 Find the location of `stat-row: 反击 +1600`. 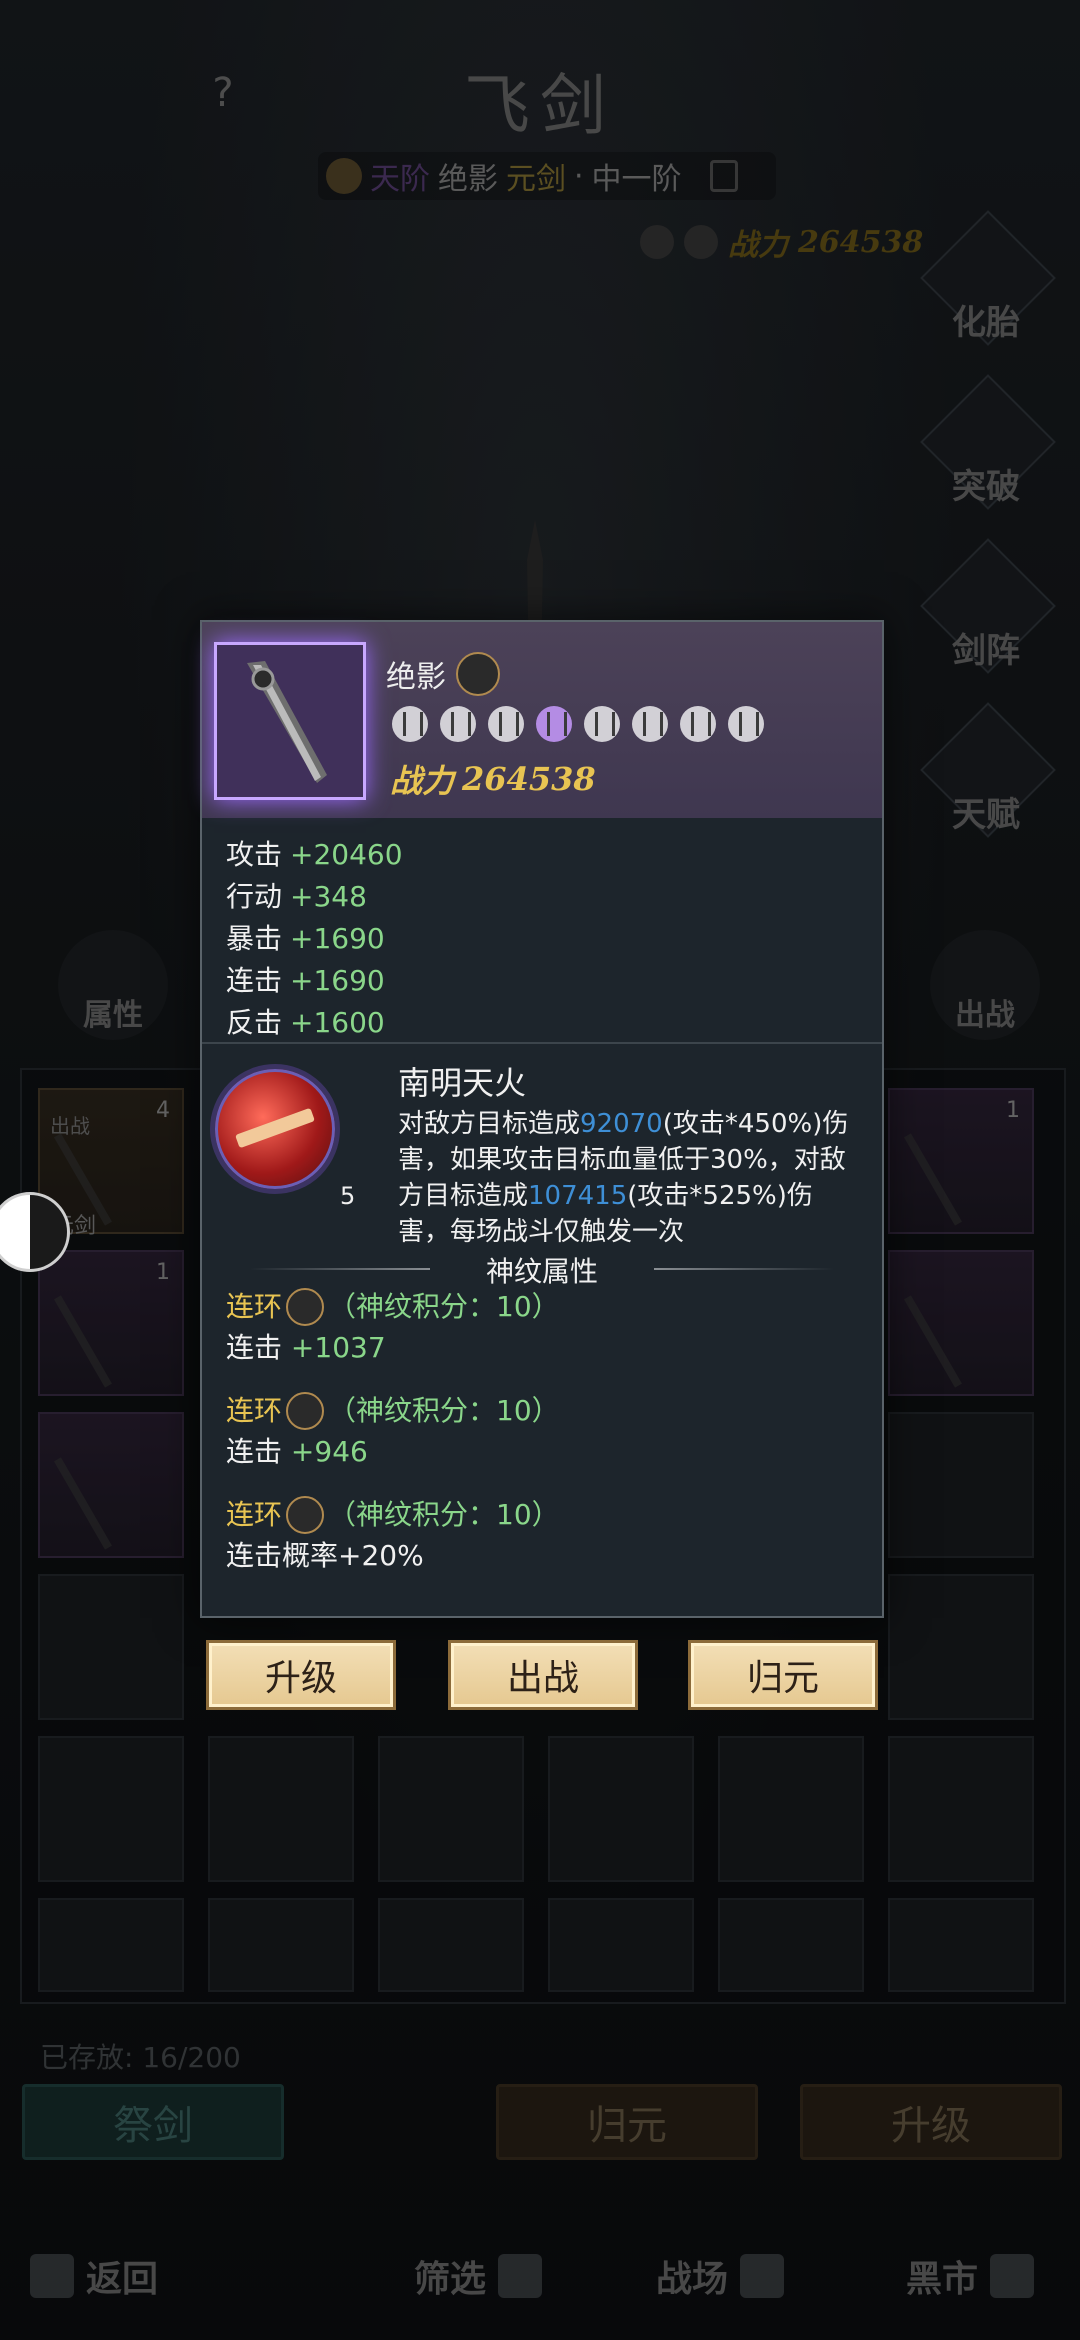

stat-row: 反击 +1600 is located at coordinates (314, 1023).